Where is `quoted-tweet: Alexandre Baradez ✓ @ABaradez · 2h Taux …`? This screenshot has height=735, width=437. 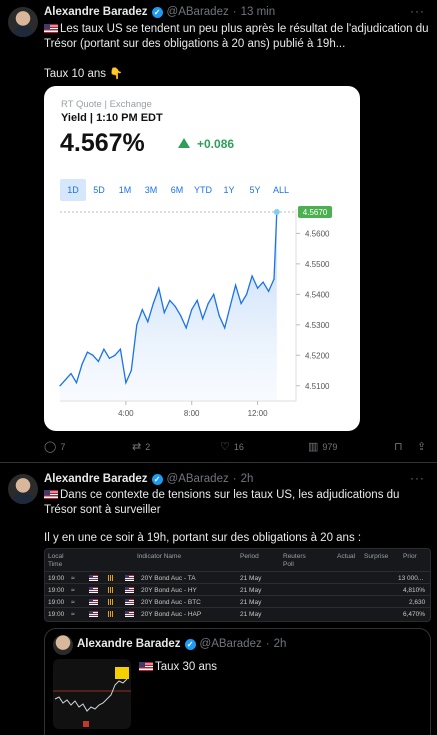
quoted-tweet: Alexandre Baradez ✓ @ABaradez · 2h Taux … is located at coordinates (237, 681).